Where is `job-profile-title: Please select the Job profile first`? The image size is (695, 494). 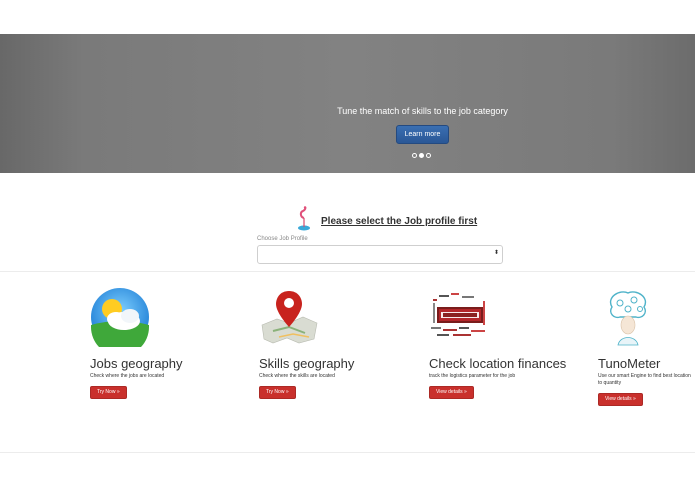
job-profile-title: Please select the Job profile first is located at coordinates (399, 221).